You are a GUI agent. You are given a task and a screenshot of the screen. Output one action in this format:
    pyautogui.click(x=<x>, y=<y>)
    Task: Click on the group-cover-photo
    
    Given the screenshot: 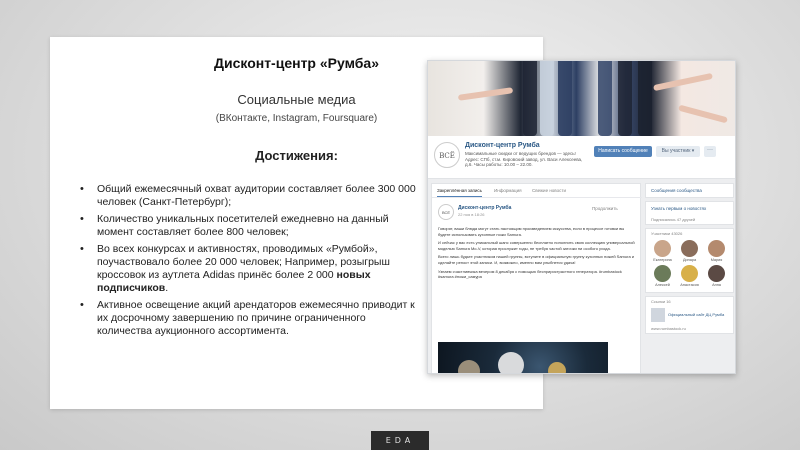 What is the action you would take?
    pyautogui.click(x=581, y=98)
    